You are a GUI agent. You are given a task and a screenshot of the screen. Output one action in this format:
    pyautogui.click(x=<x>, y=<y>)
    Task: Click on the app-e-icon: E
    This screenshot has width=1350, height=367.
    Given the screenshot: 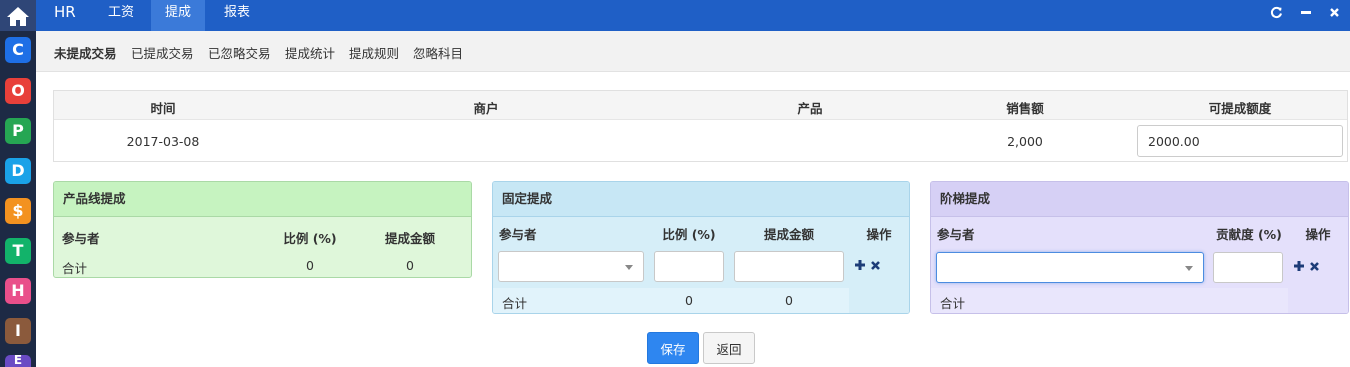 What is the action you would take?
    pyautogui.click(x=18, y=361)
    